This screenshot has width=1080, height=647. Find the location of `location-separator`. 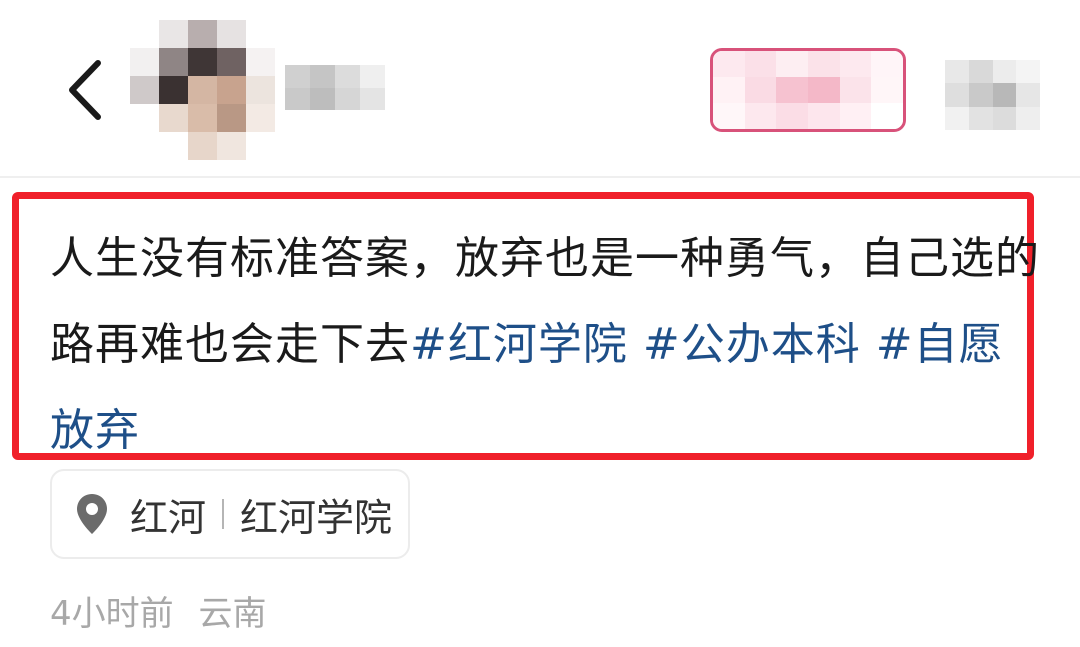

location-separator is located at coordinates (223, 514).